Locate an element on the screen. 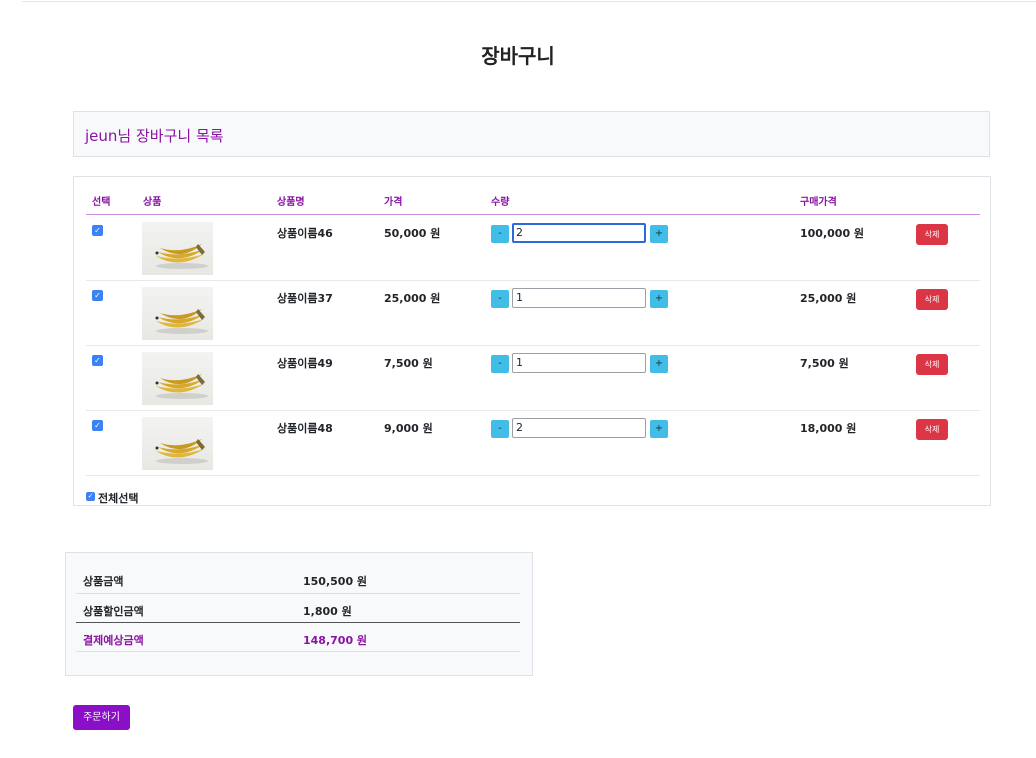 The image size is (1036, 758). row-divider is located at coordinates (533, 475).